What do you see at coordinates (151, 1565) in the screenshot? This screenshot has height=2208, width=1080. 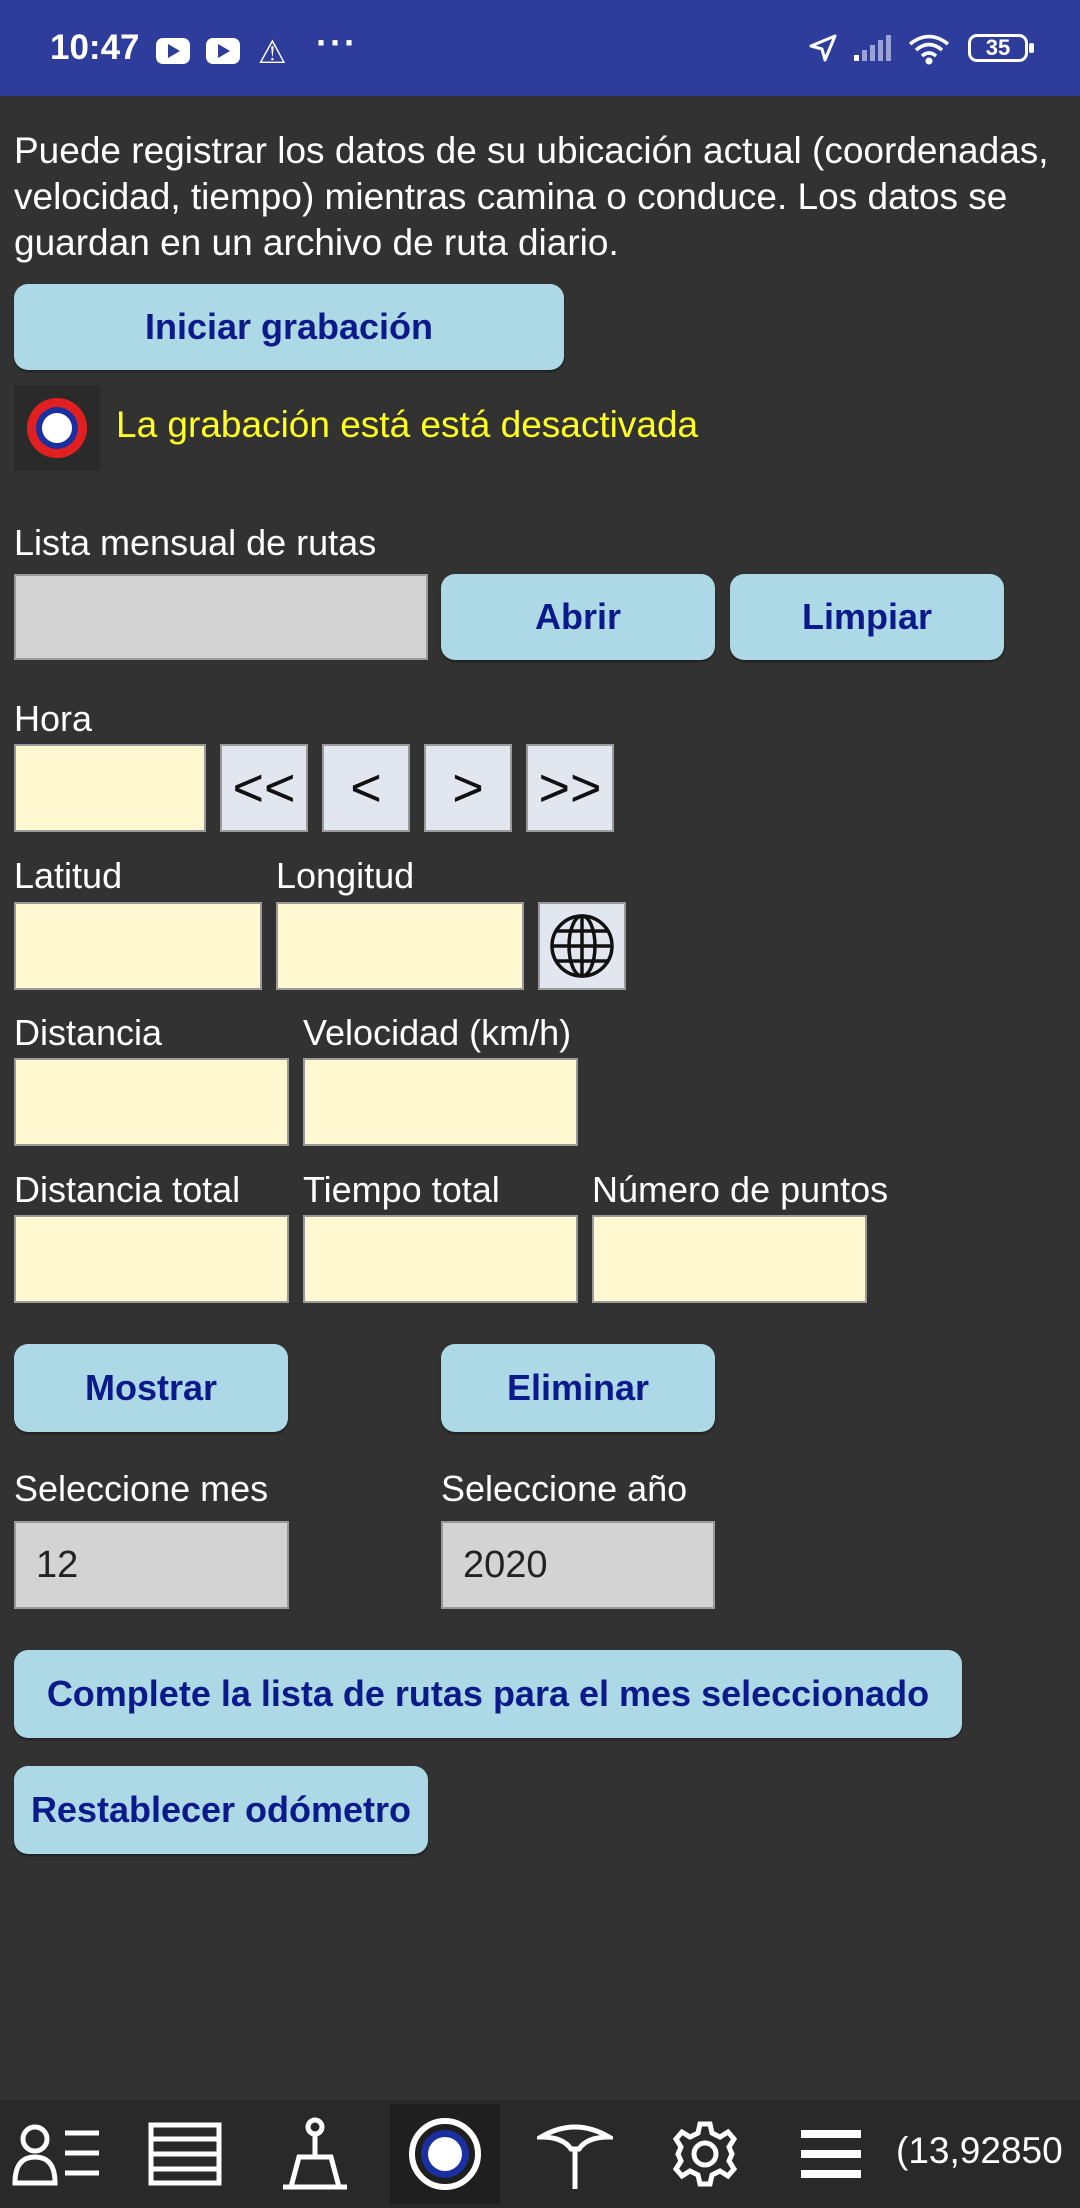 I see `month-select: 12` at bounding box center [151, 1565].